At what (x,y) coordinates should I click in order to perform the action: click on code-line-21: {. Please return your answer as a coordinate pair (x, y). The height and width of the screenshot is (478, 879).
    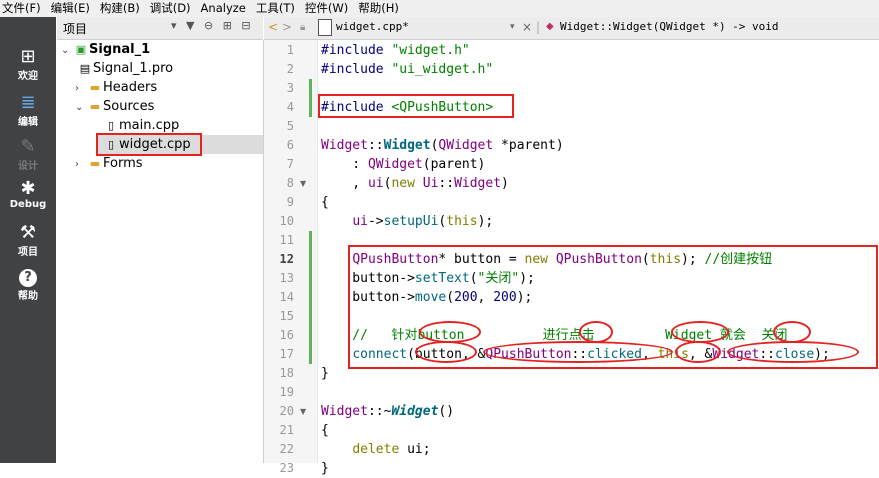
    Looking at the image, I should click on (325, 430).